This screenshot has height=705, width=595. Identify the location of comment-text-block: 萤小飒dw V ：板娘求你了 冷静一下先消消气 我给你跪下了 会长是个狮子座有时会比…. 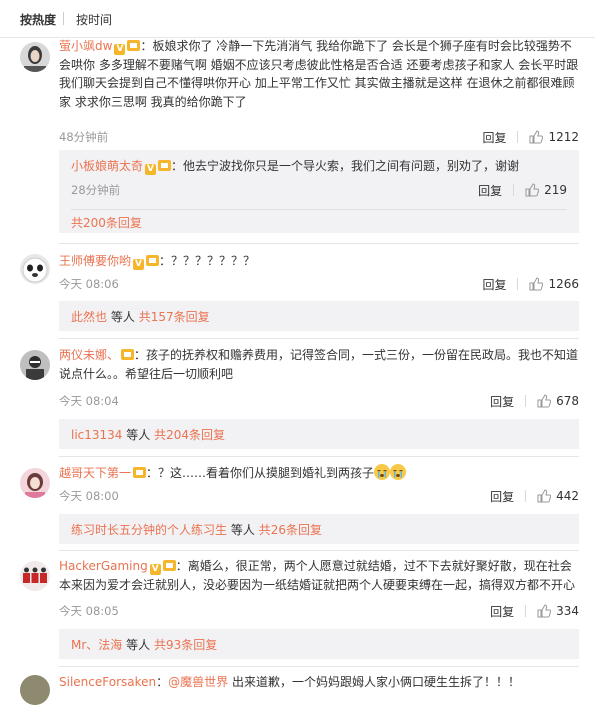
(319, 74).